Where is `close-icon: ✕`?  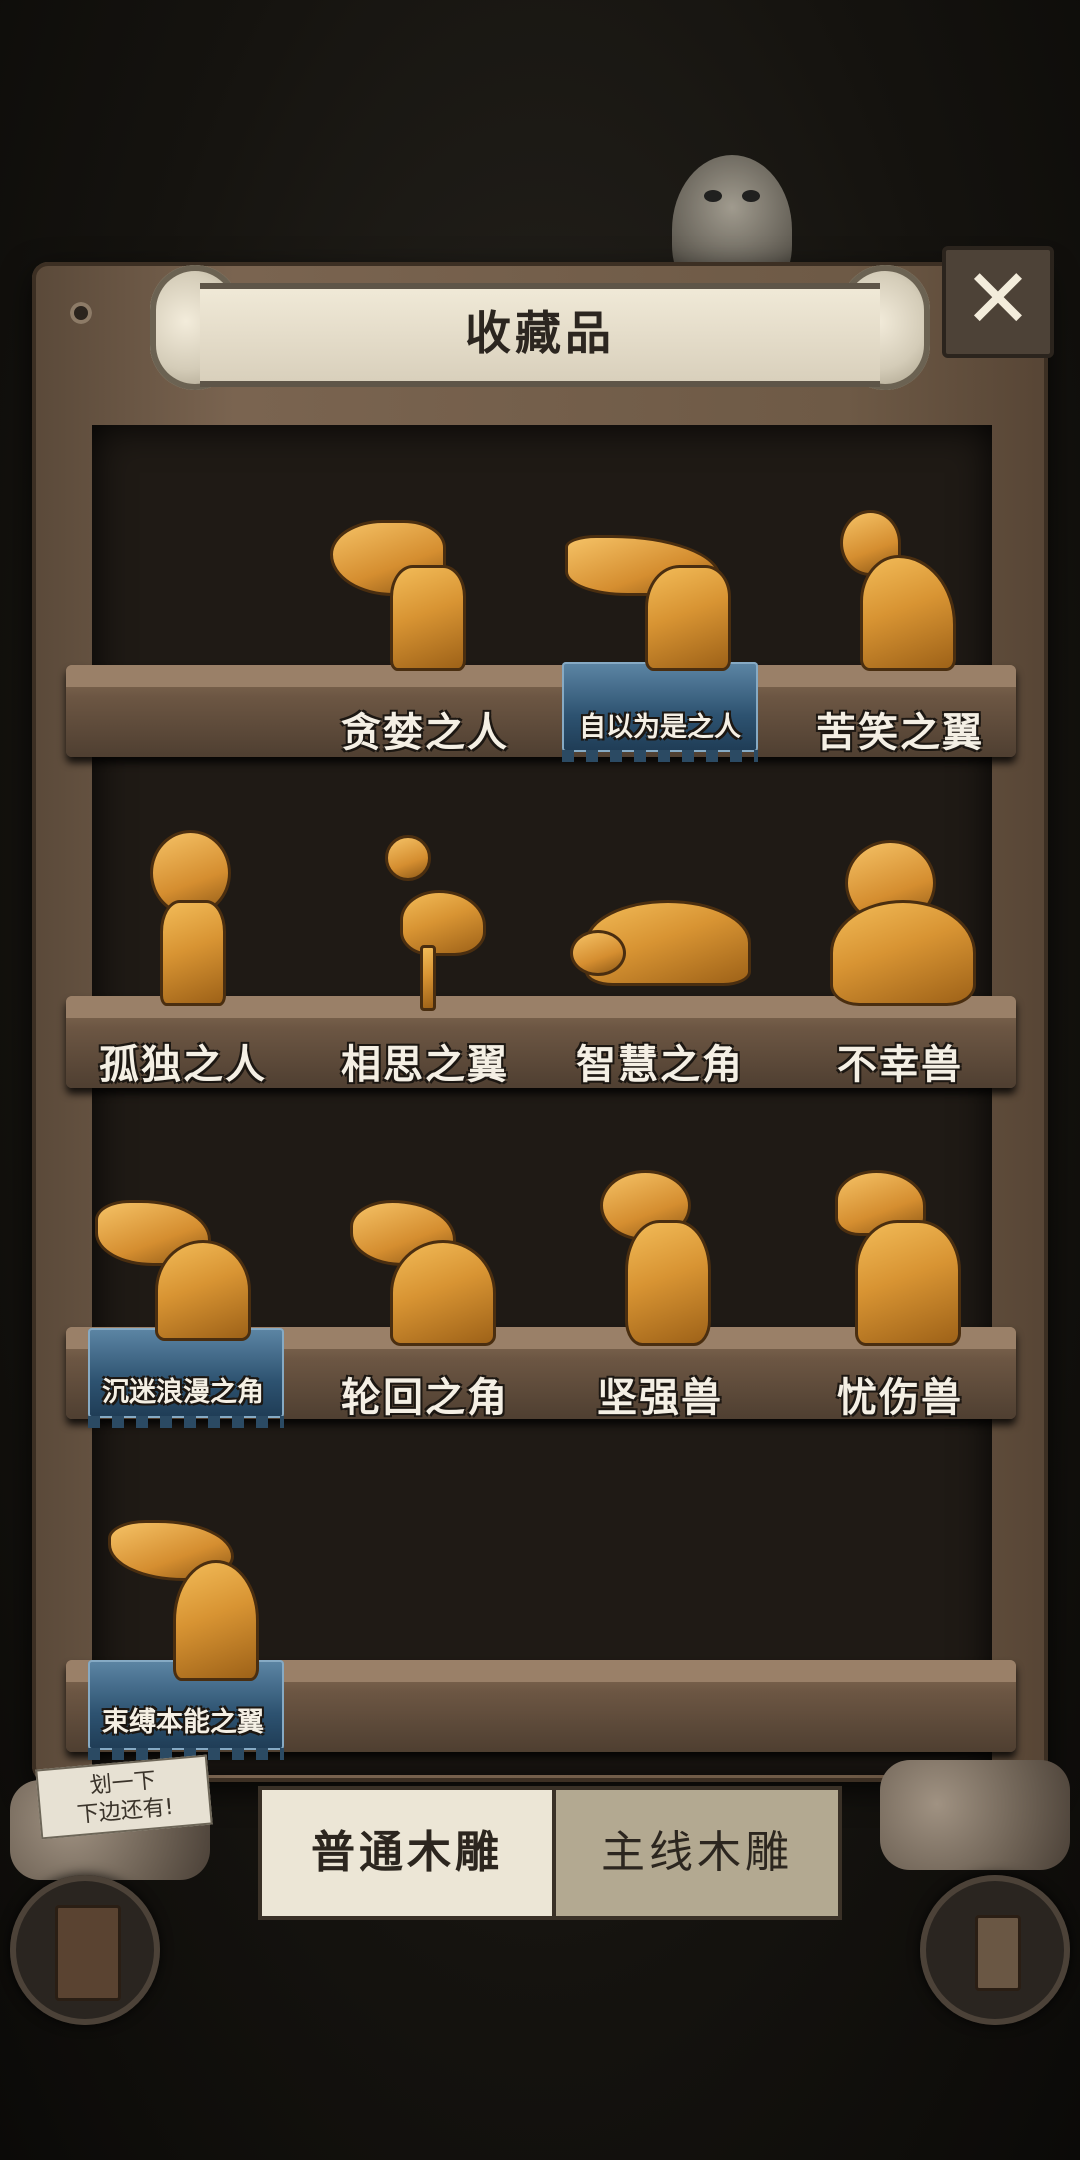 close-icon: ✕ is located at coordinates (998, 299).